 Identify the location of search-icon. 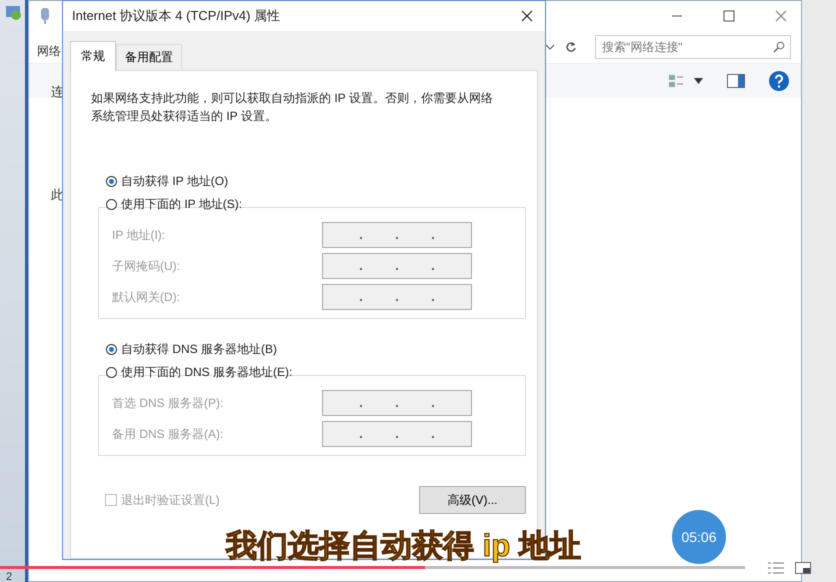
(779, 47).